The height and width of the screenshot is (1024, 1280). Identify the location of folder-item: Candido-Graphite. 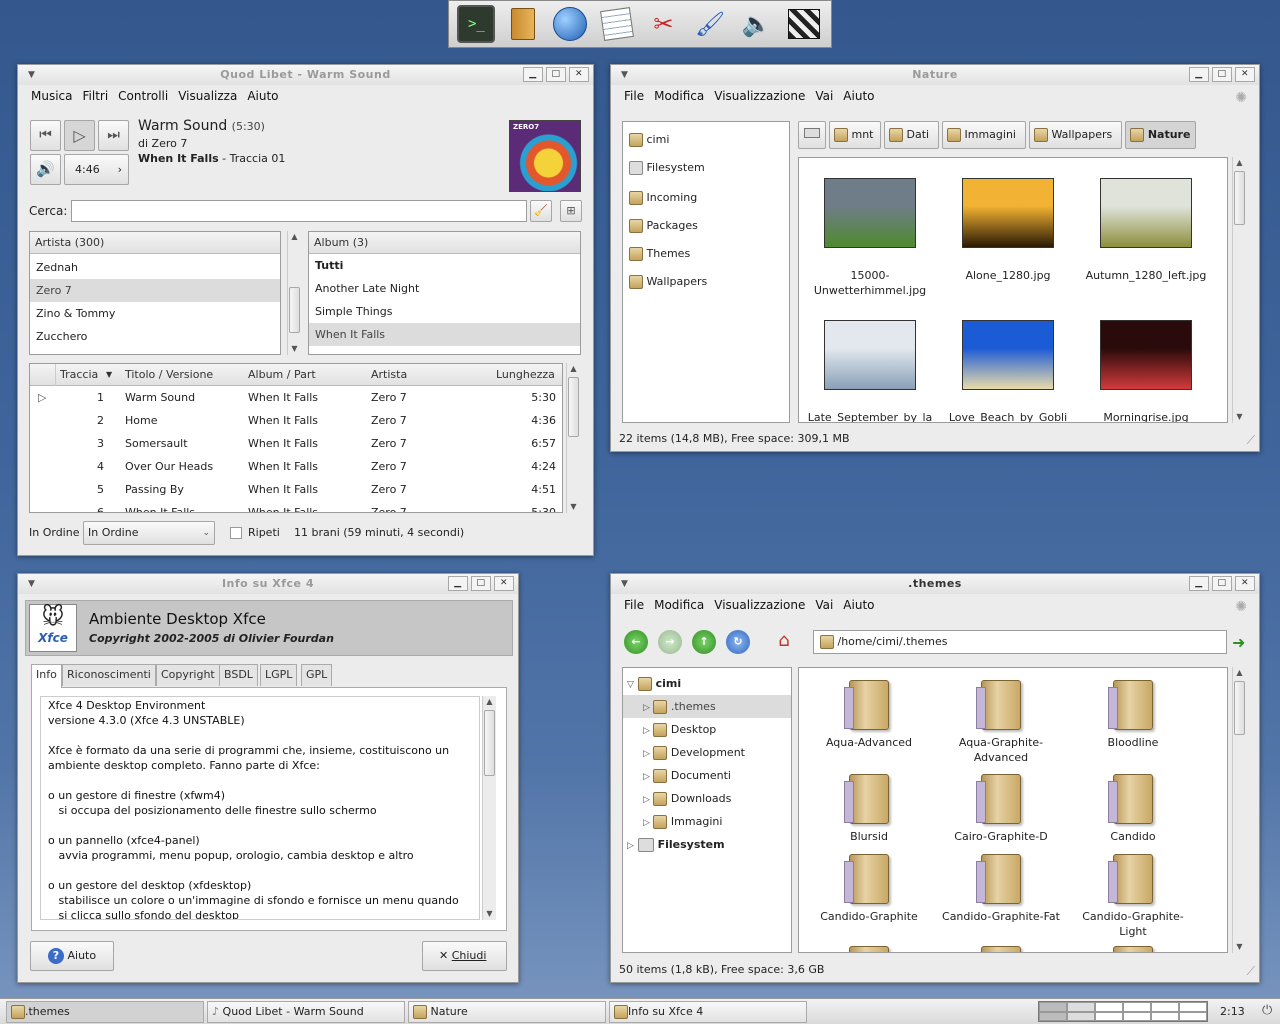
(869, 889).